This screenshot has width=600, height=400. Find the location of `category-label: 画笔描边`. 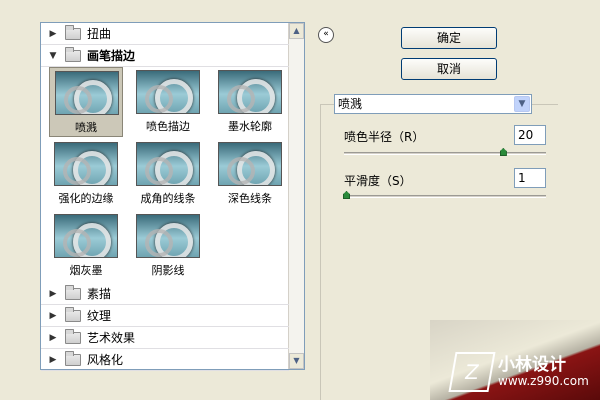

category-label: 画笔描边 is located at coordinates (111, 56).